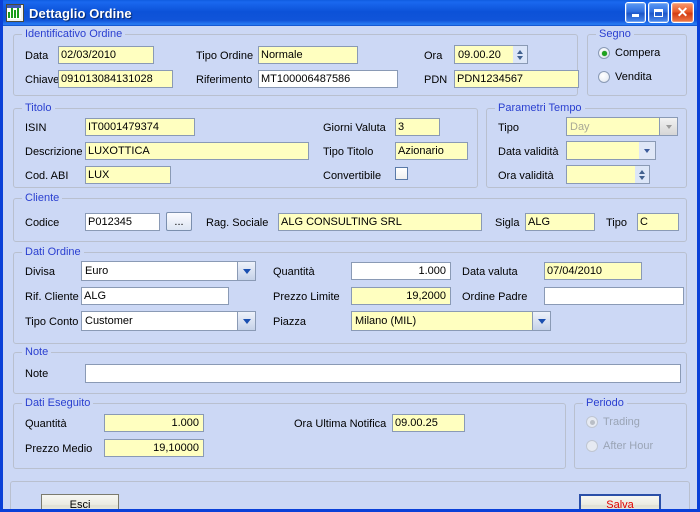 The image size is (700, 512). Describe the element at coordinates (605, 403) in the screenshot. I see `group-legend-periodo: Periodo` at that location.